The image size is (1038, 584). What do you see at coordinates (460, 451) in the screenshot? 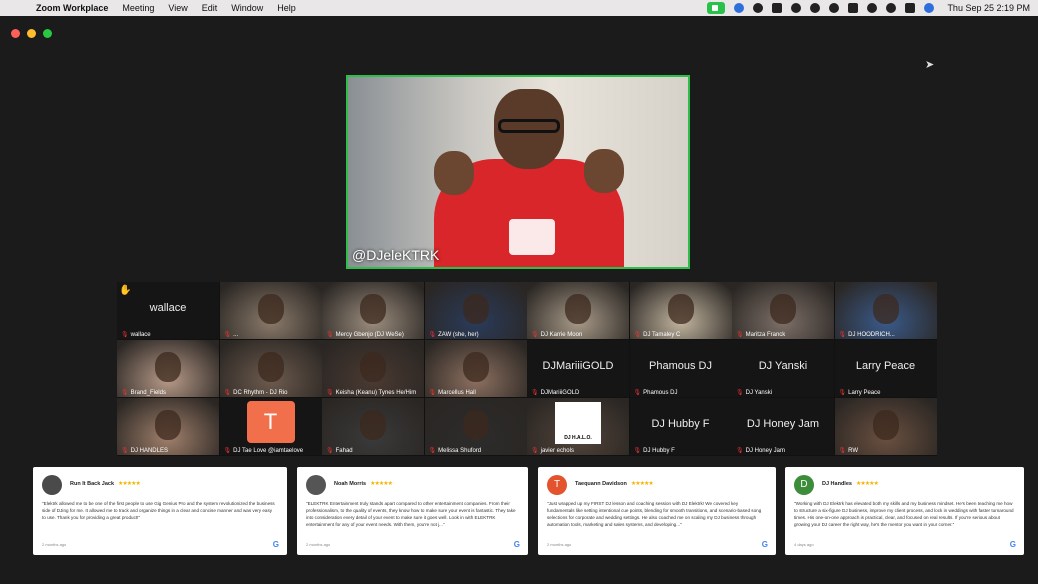
I see `participant-name-label: Melissa Shuford` at bounding box center [460, 451].